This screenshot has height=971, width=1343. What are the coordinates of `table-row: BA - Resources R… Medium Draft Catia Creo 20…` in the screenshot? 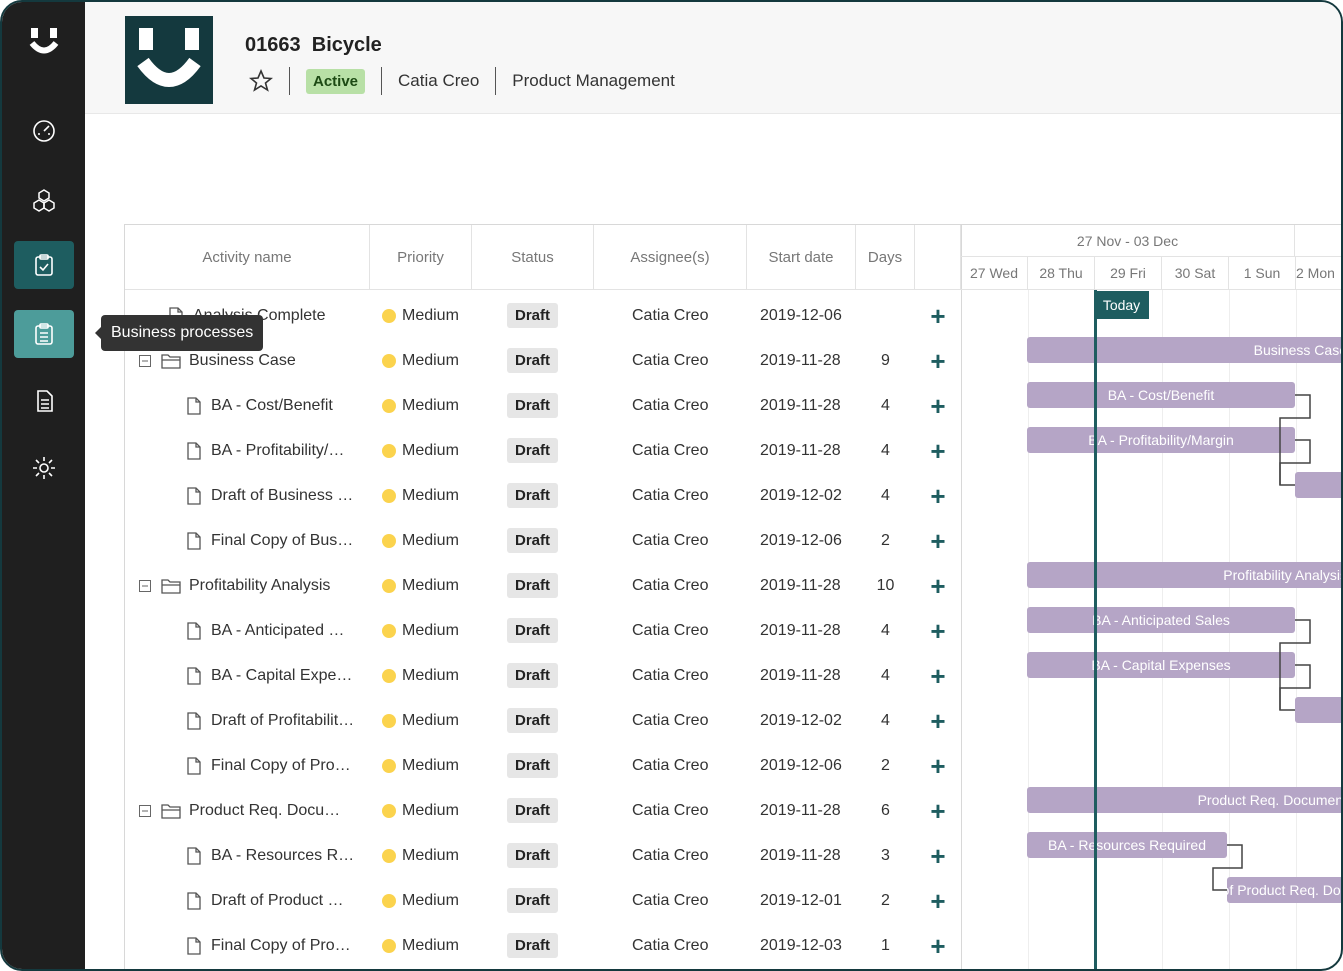 It's located at (543, 855).